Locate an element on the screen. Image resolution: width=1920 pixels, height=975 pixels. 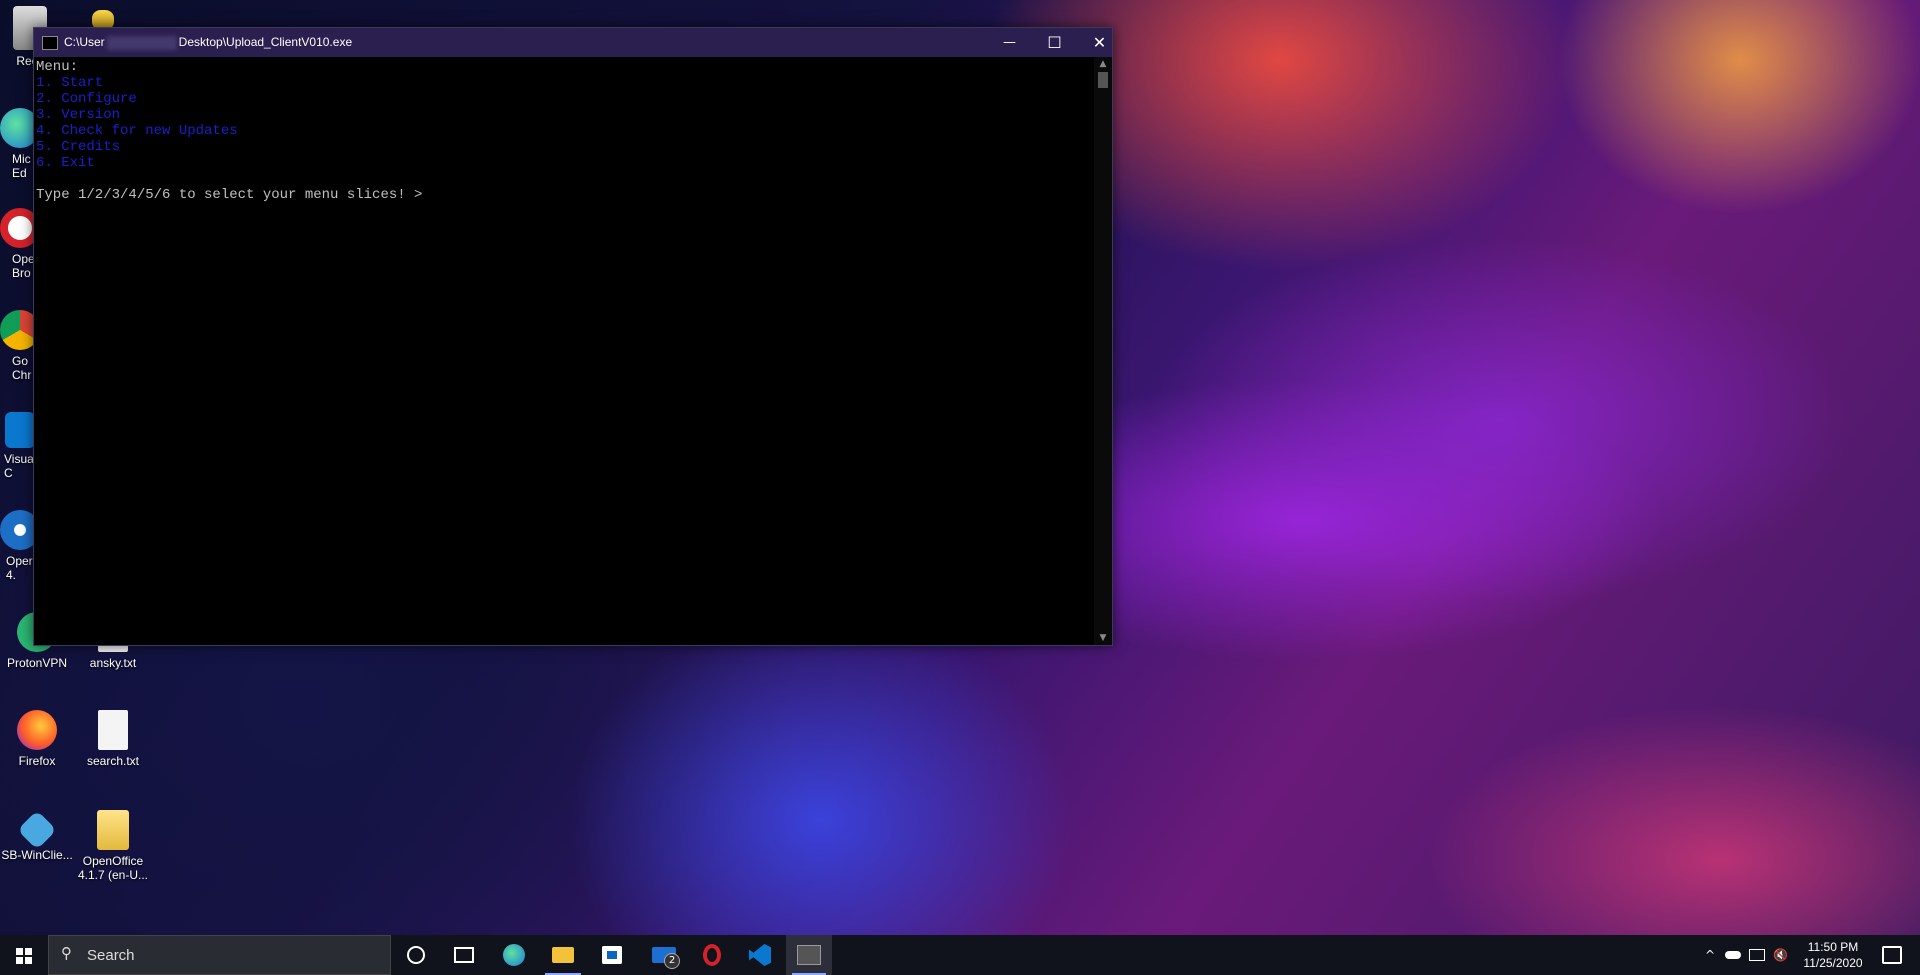
start-button is located at coordinates (24, 955).